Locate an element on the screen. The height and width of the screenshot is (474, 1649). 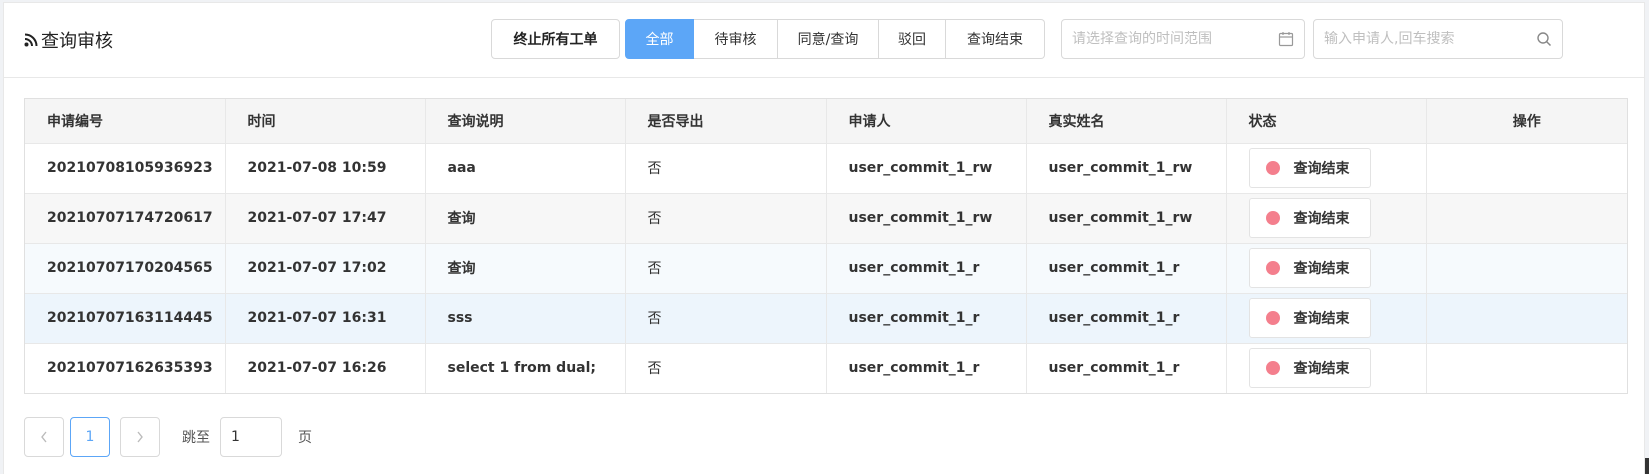
cell-time: 2021-07-07 16:31 is located at coordinates (325, 318).